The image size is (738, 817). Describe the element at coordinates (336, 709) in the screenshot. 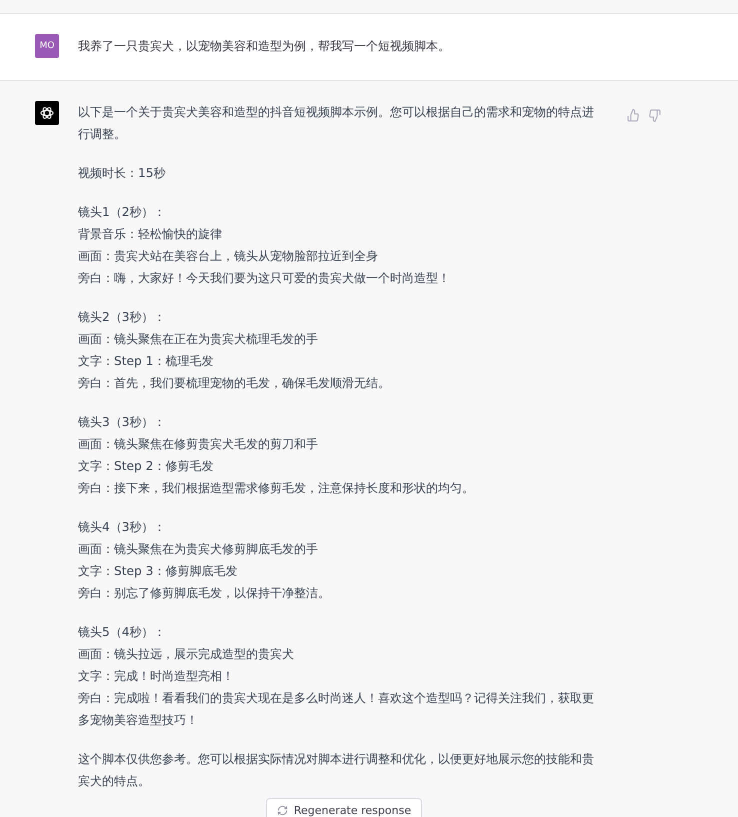

I see `response-text: 旁白：完成啦！看看我们的贵宾犬现在是多么时尚迷人！喜欢这个造型吗？记得关注我们，获取更多宠物美容造型技巧！` at that location.